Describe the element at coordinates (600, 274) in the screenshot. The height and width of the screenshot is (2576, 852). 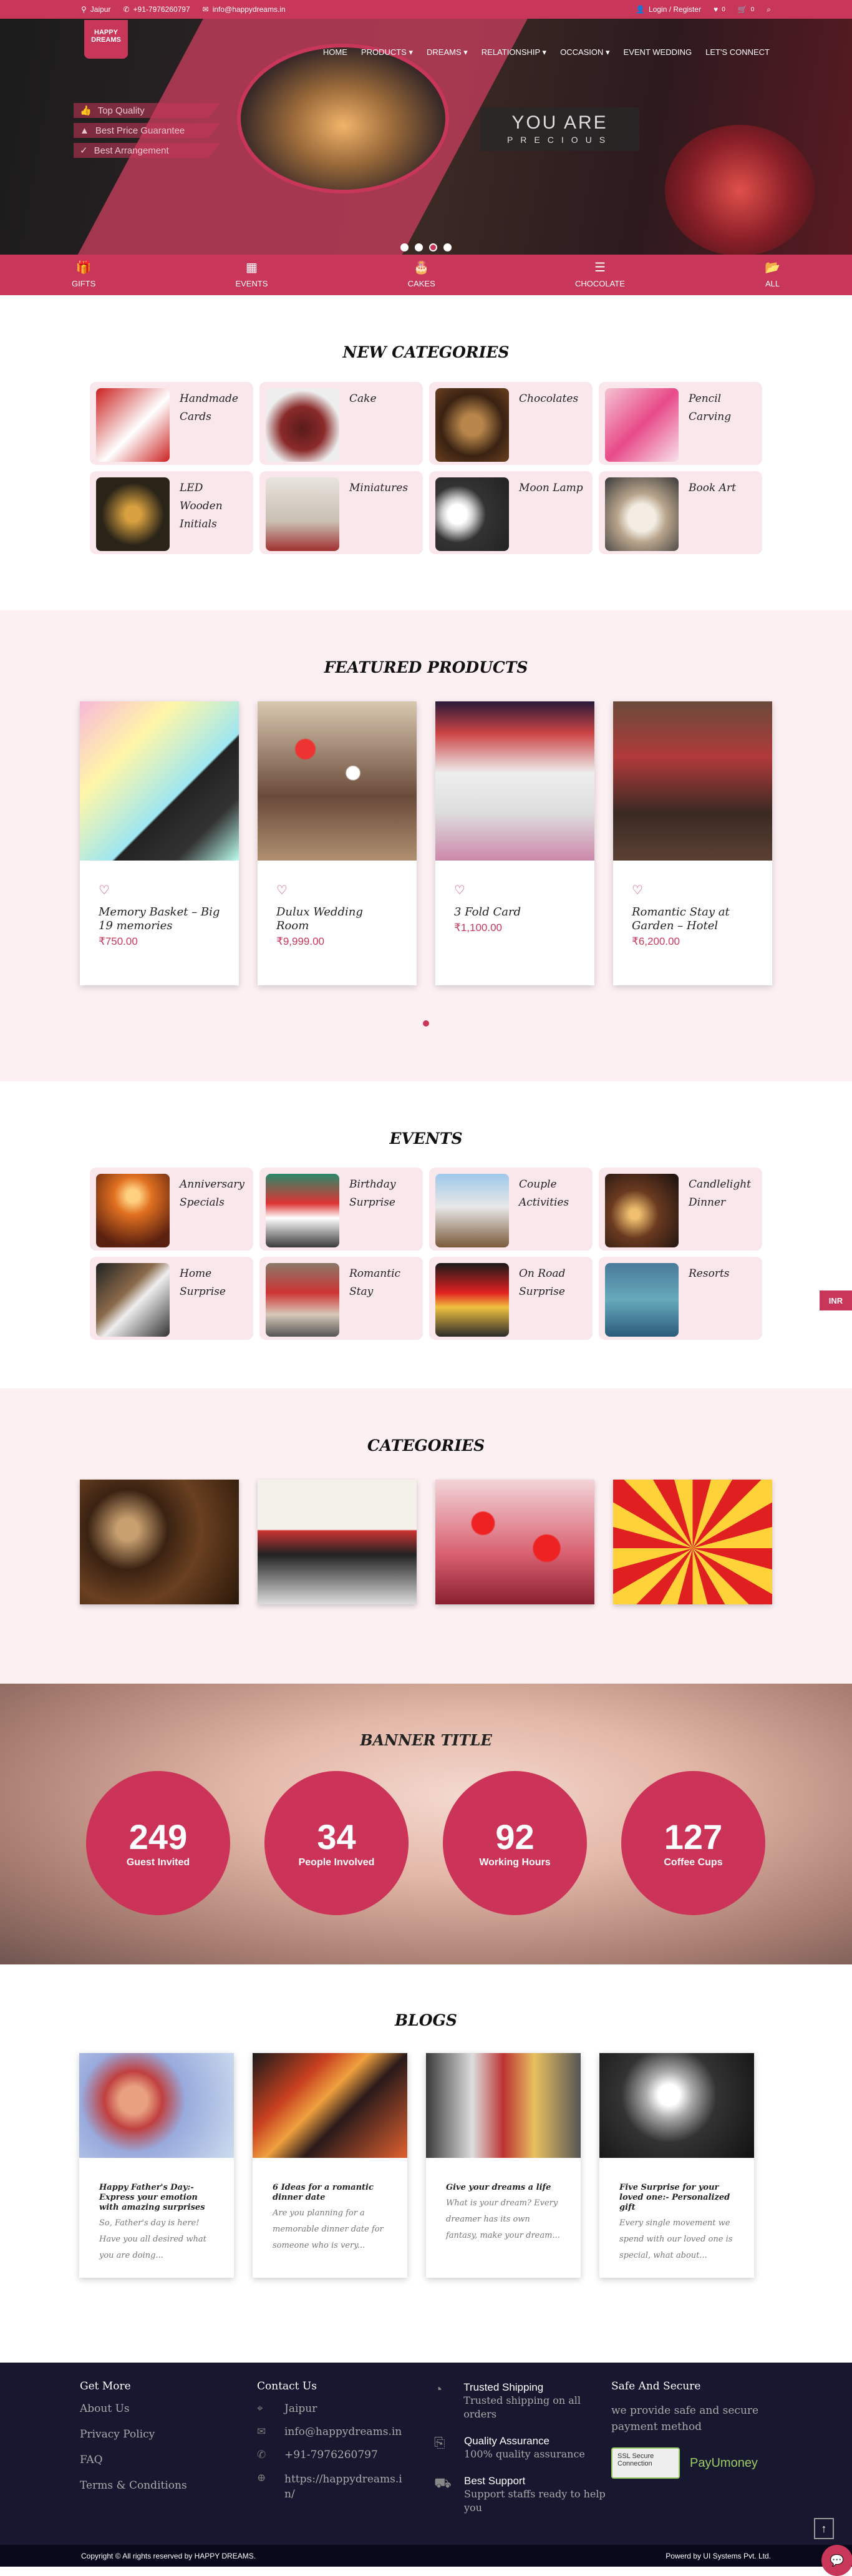
I see `catbar-chocolate: ☰ CHOCOLATE` at that location.